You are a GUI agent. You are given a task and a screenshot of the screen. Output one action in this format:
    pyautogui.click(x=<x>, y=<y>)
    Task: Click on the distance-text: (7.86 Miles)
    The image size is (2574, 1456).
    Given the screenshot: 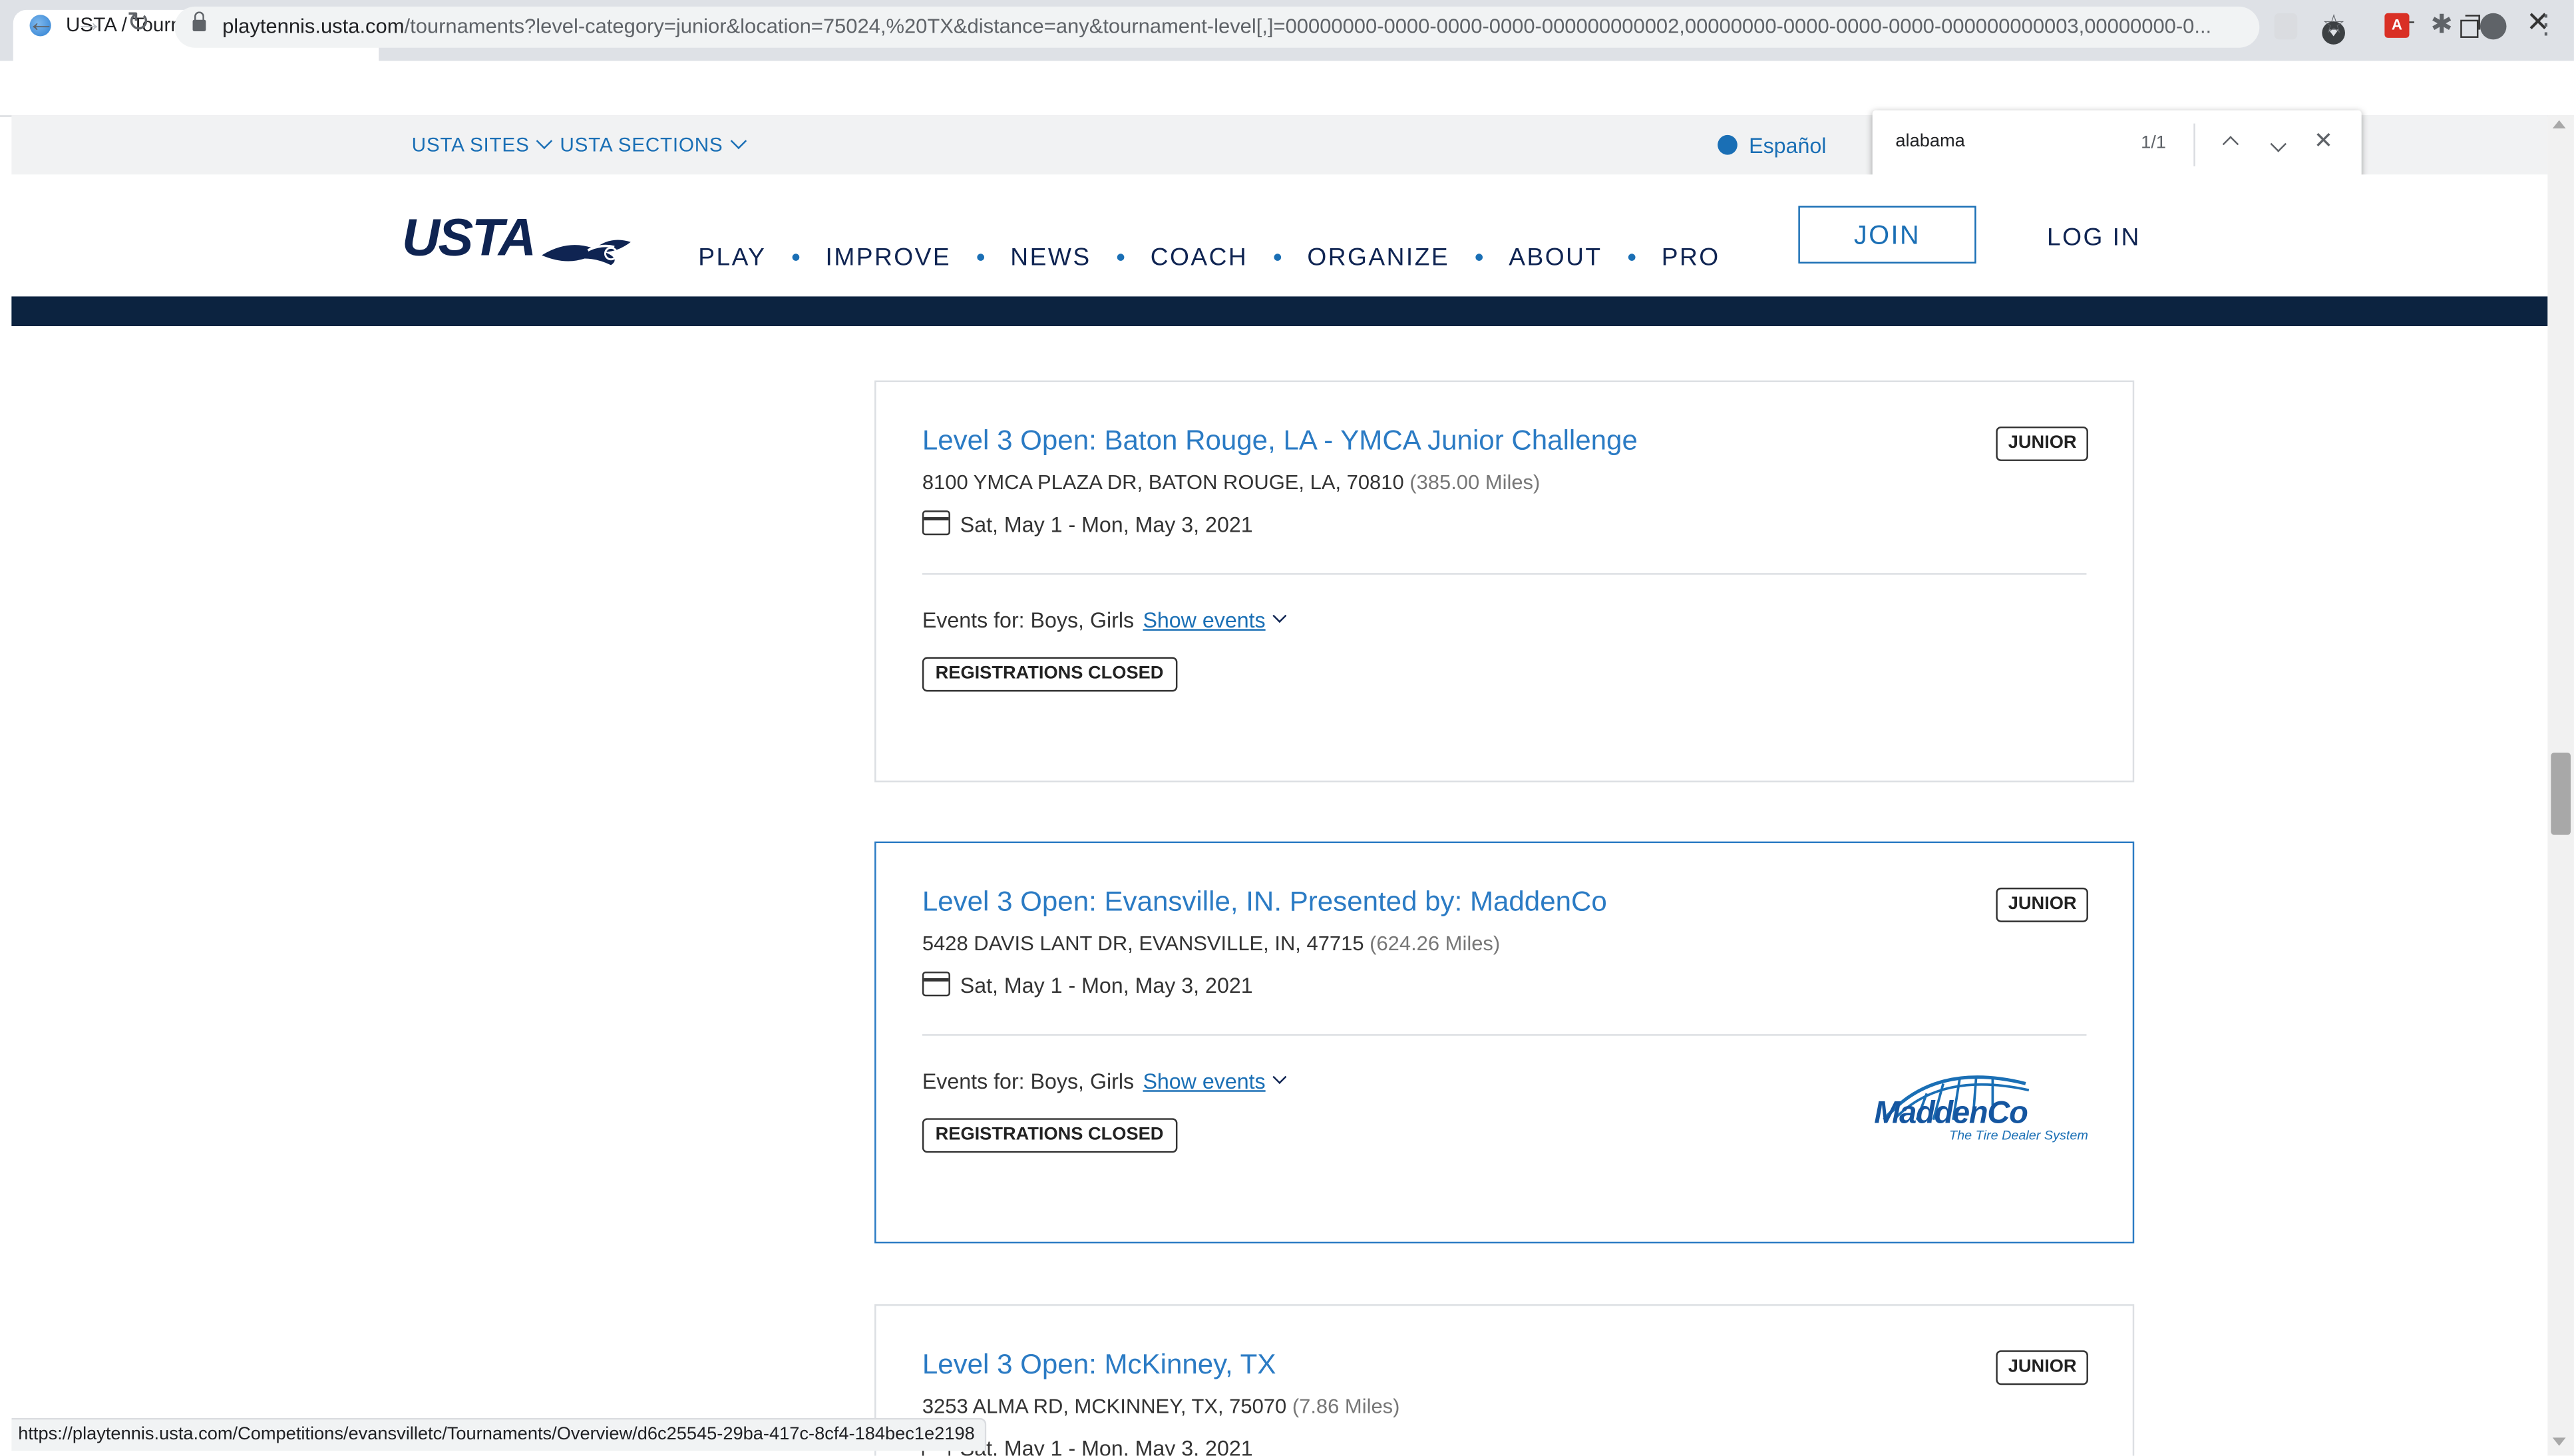 What is the action you would take?
    pyautogui.click(x=1346, y=1407)
    